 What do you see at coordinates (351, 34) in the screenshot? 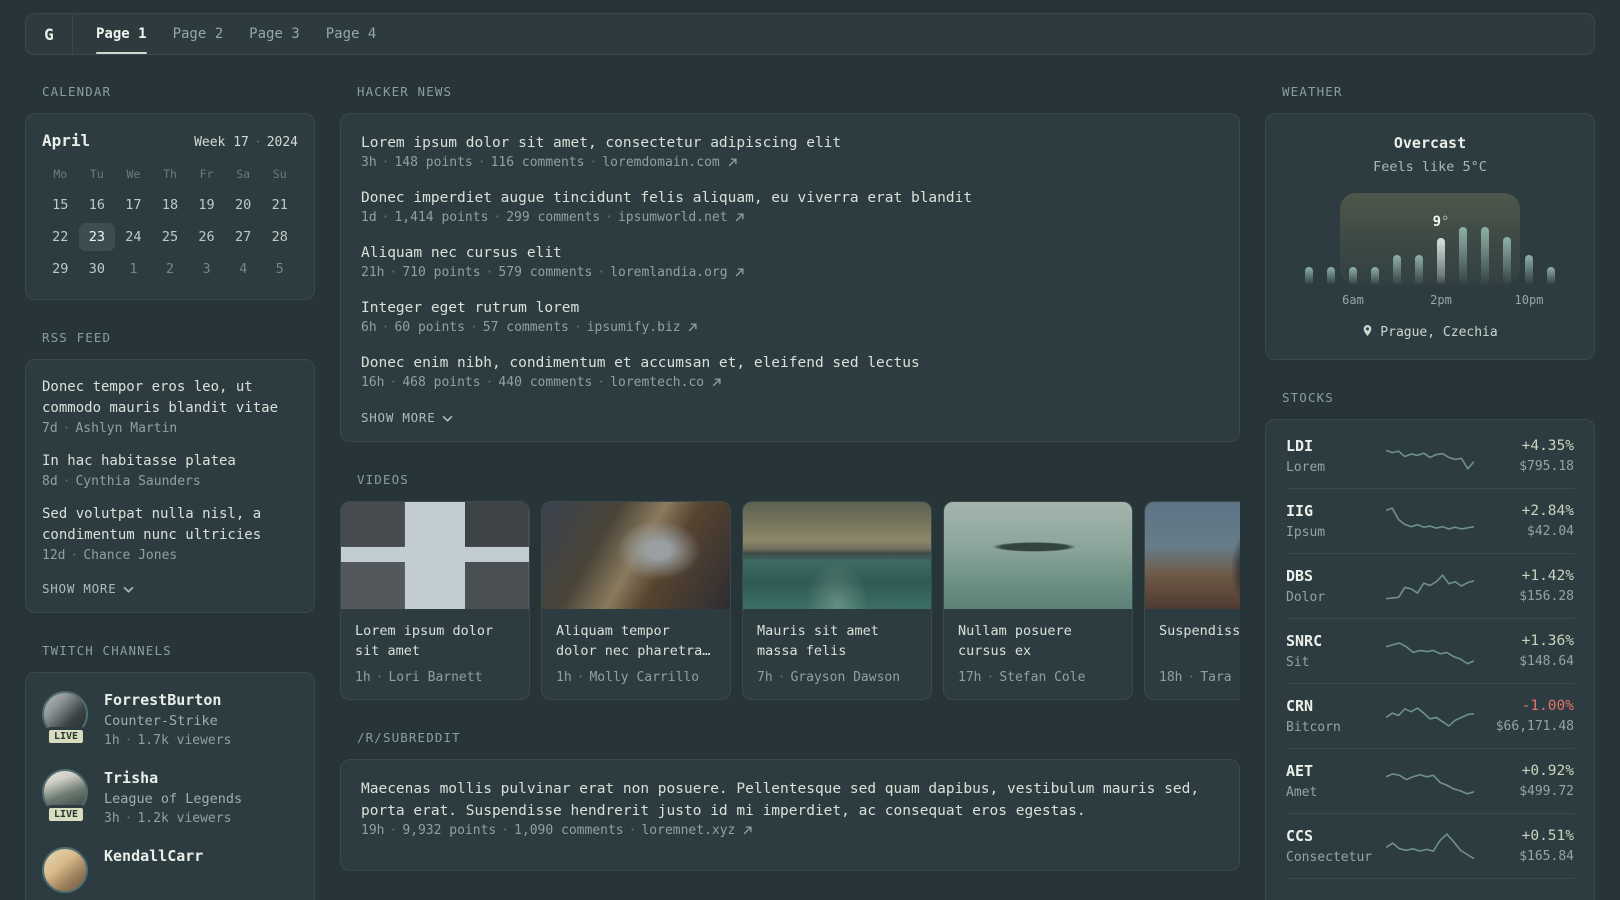
I see `tab-page-4: Page 4` at bounding box center [351, 34].